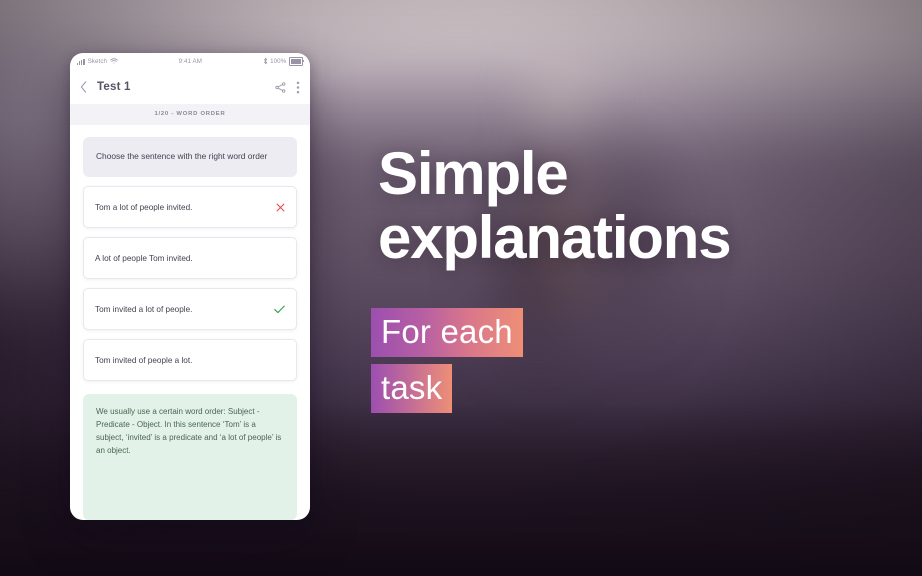  I want to click on headline-line-2: explanations, so click(555, 237).